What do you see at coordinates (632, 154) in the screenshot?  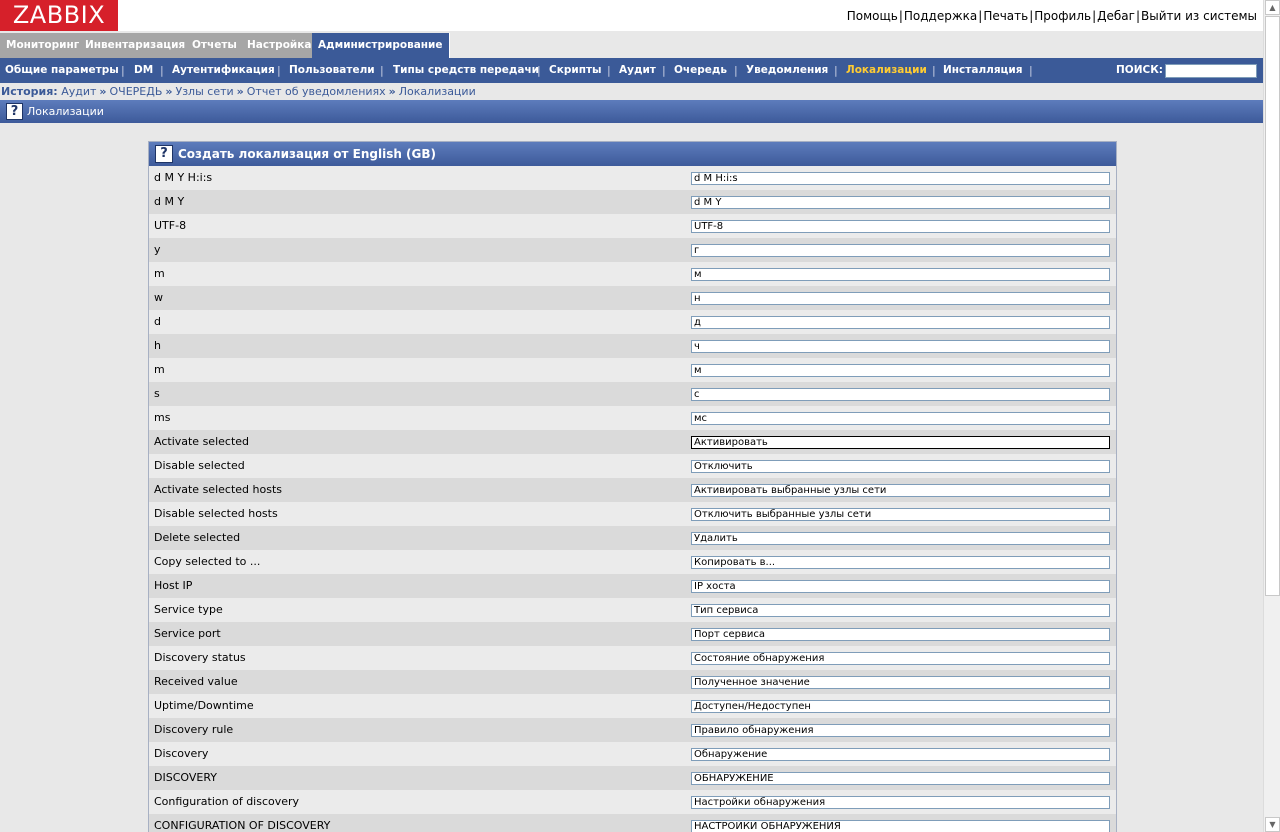 I see `form-header: ? Создать локализация от English (GB)` at bounding box center [632, 154].